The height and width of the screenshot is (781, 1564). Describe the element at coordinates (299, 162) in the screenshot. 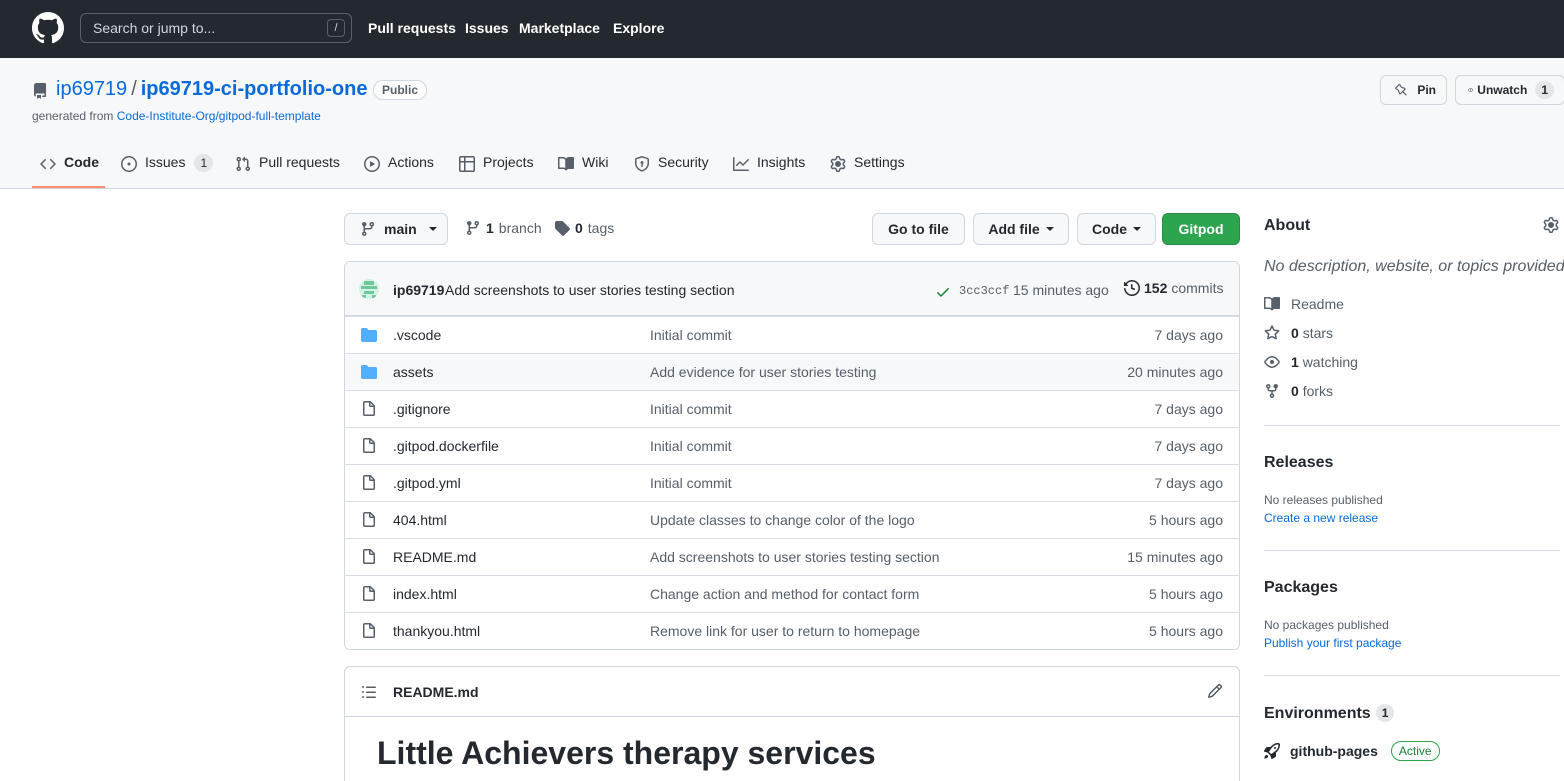

I see `tab-label: Pull requests` at that location.